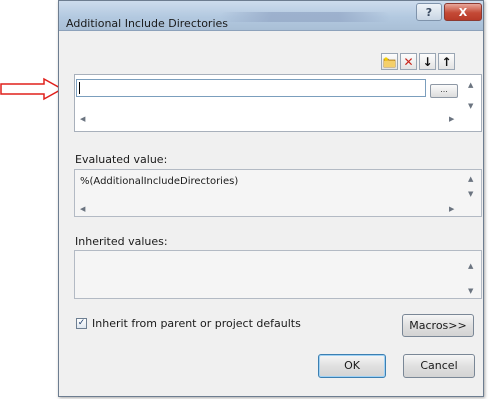  What do you see at coordinates (81, 323) in the screenshot?
I see `inherit-checkbox: ✓` at bounding box center [81, 323].